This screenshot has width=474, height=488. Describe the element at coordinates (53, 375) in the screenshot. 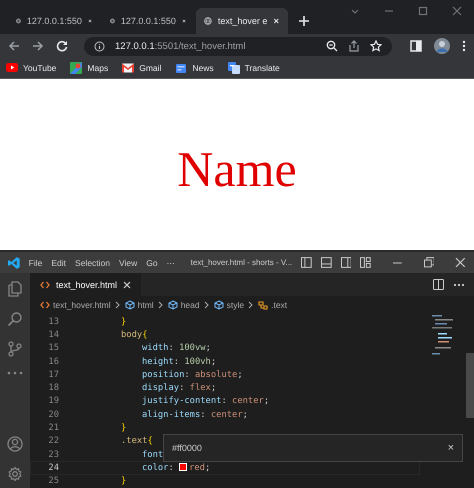

I see `line-number: 17` at that location.